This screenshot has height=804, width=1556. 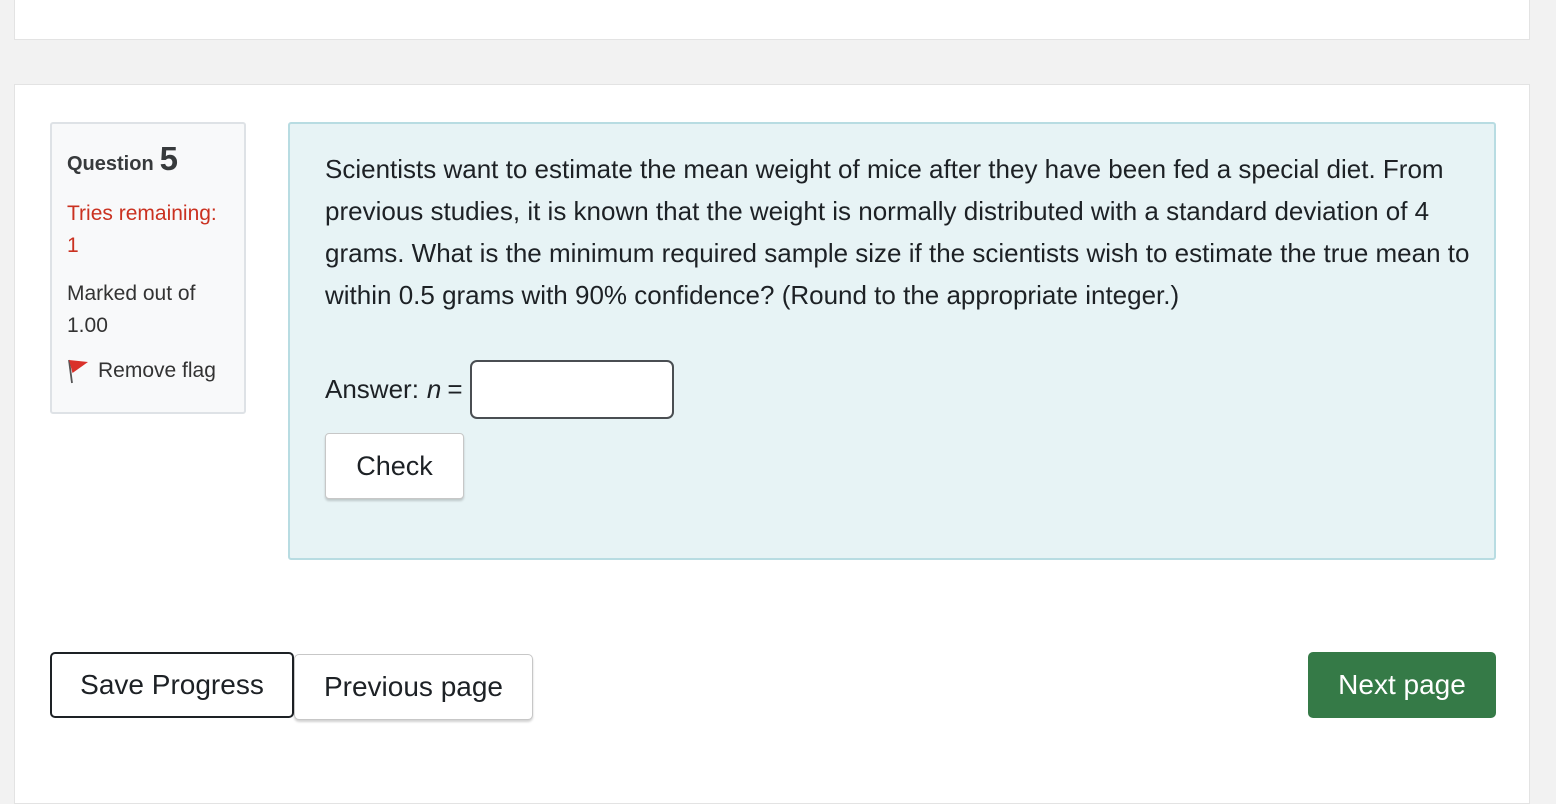 I want to click on tries-remaining: Tries remaining: 1, so click(x=148, y=230).